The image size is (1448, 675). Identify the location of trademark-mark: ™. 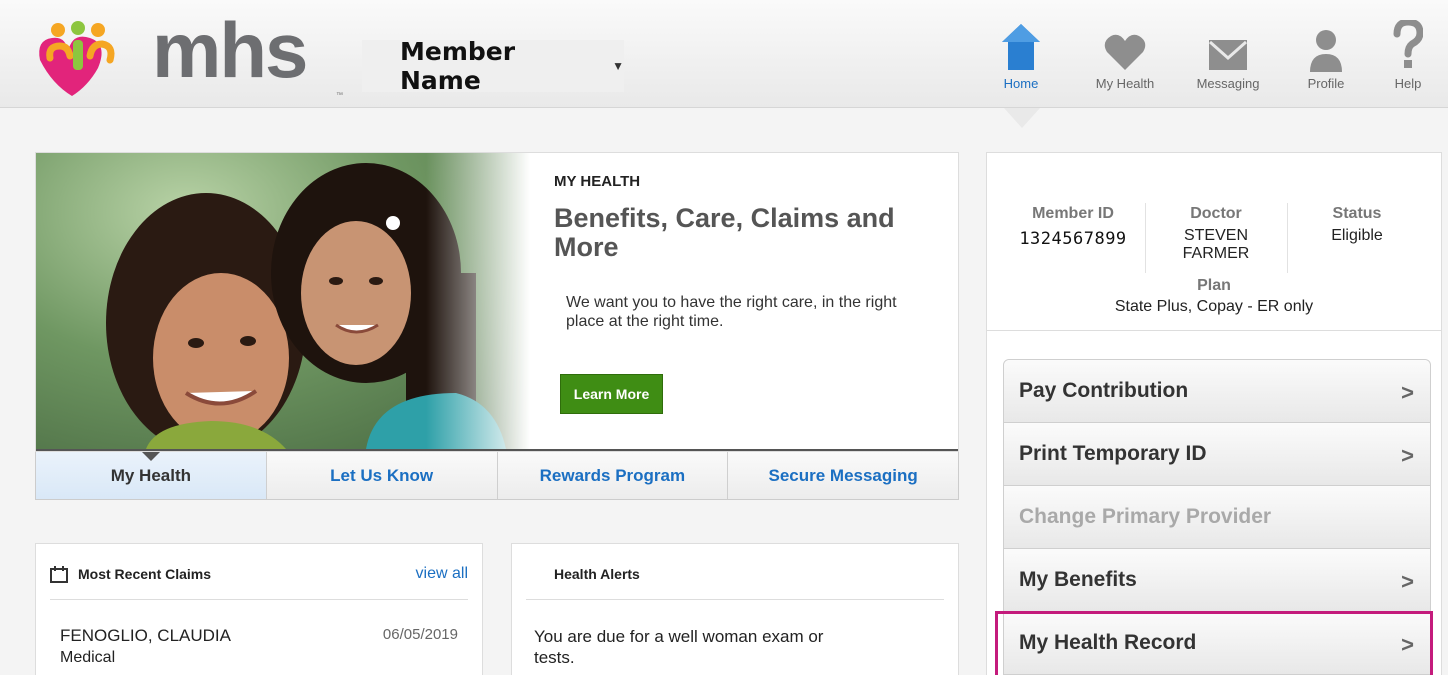
(339, 95).